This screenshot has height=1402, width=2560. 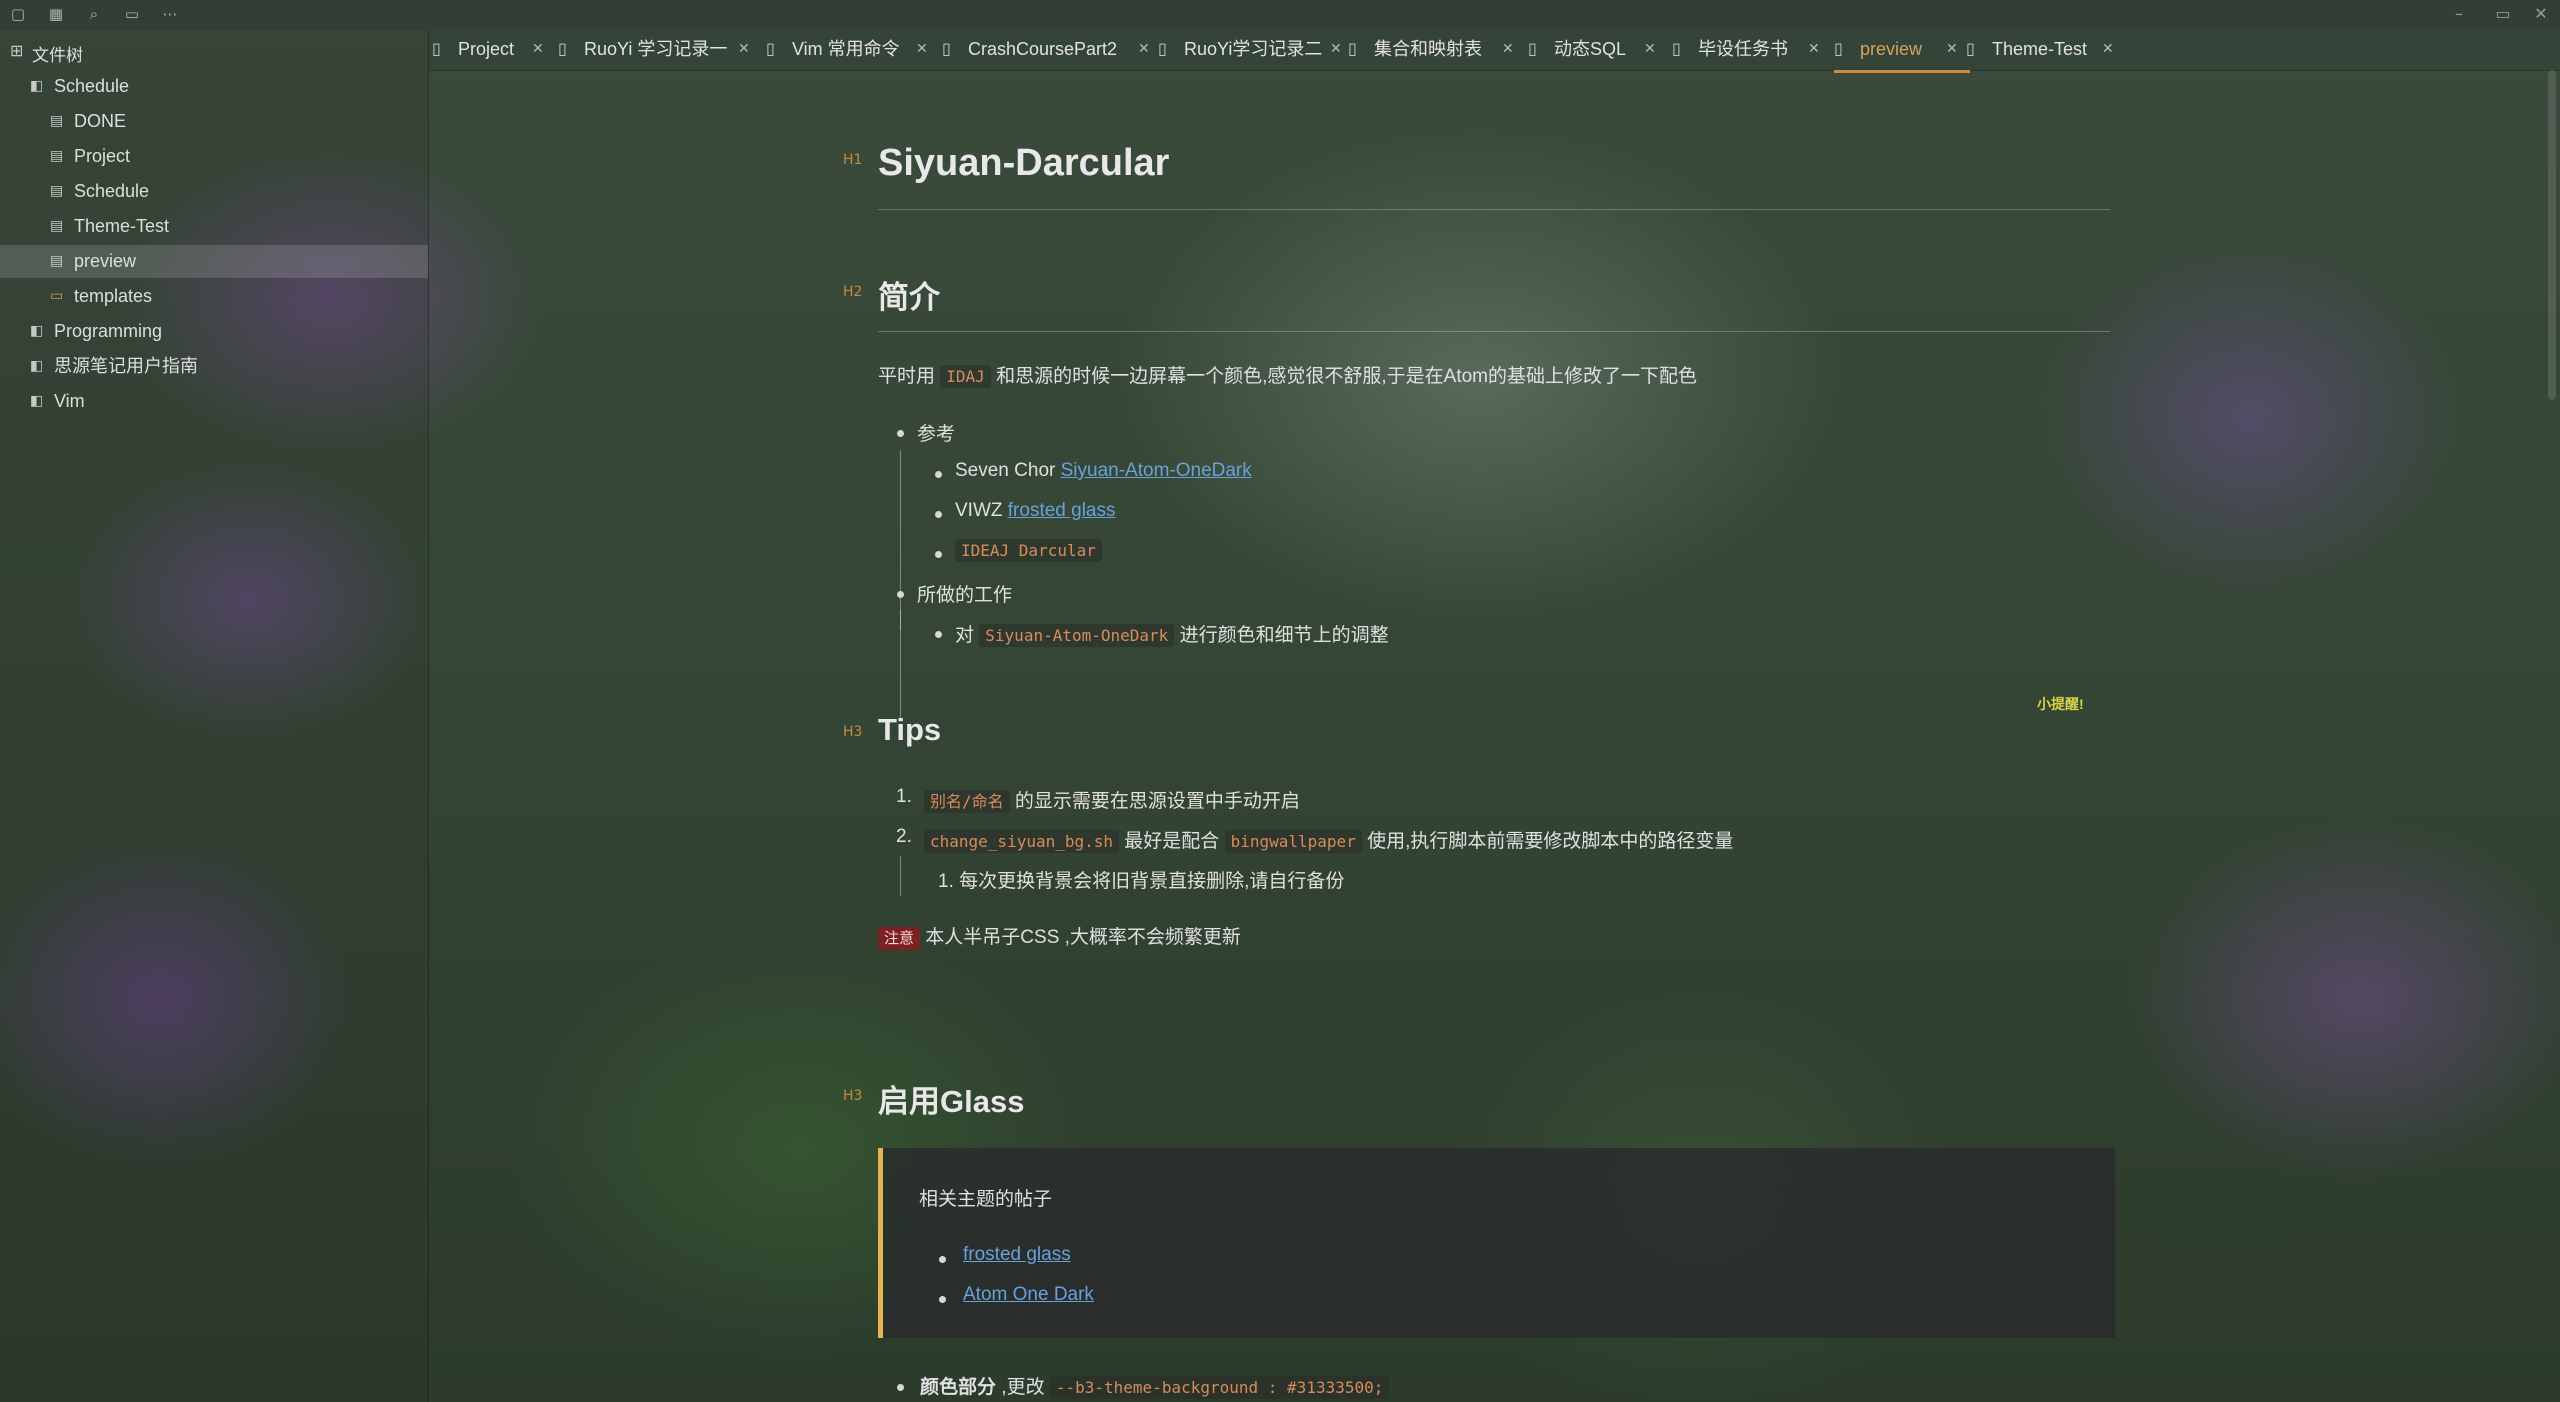 What do you see at coordinates (964, 593) in the screenshot?
I see `list-item-work: 所做的工作` at bounding box center [964, 593].